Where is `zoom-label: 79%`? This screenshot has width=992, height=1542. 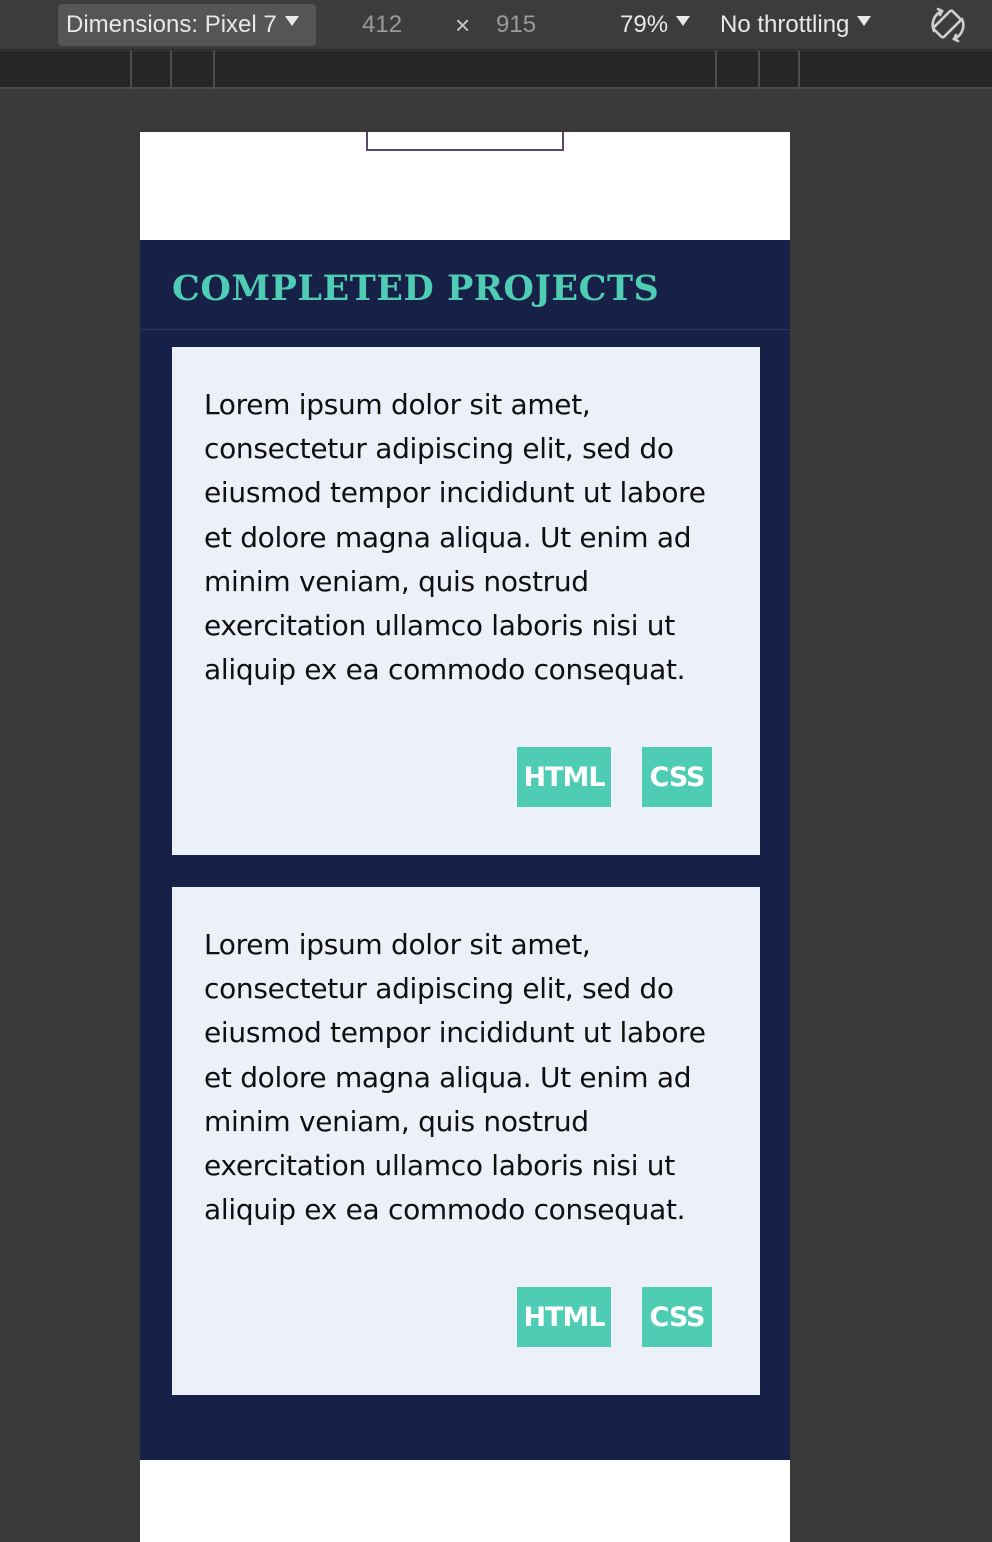 zoom-label: 79% is located at coordinates (644, 24).